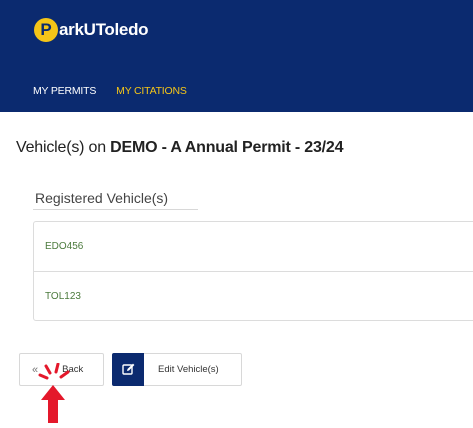 Image resolution: width=473 pixels, height=428 pixels. I want to click on edit-icon, so click(128, 369).